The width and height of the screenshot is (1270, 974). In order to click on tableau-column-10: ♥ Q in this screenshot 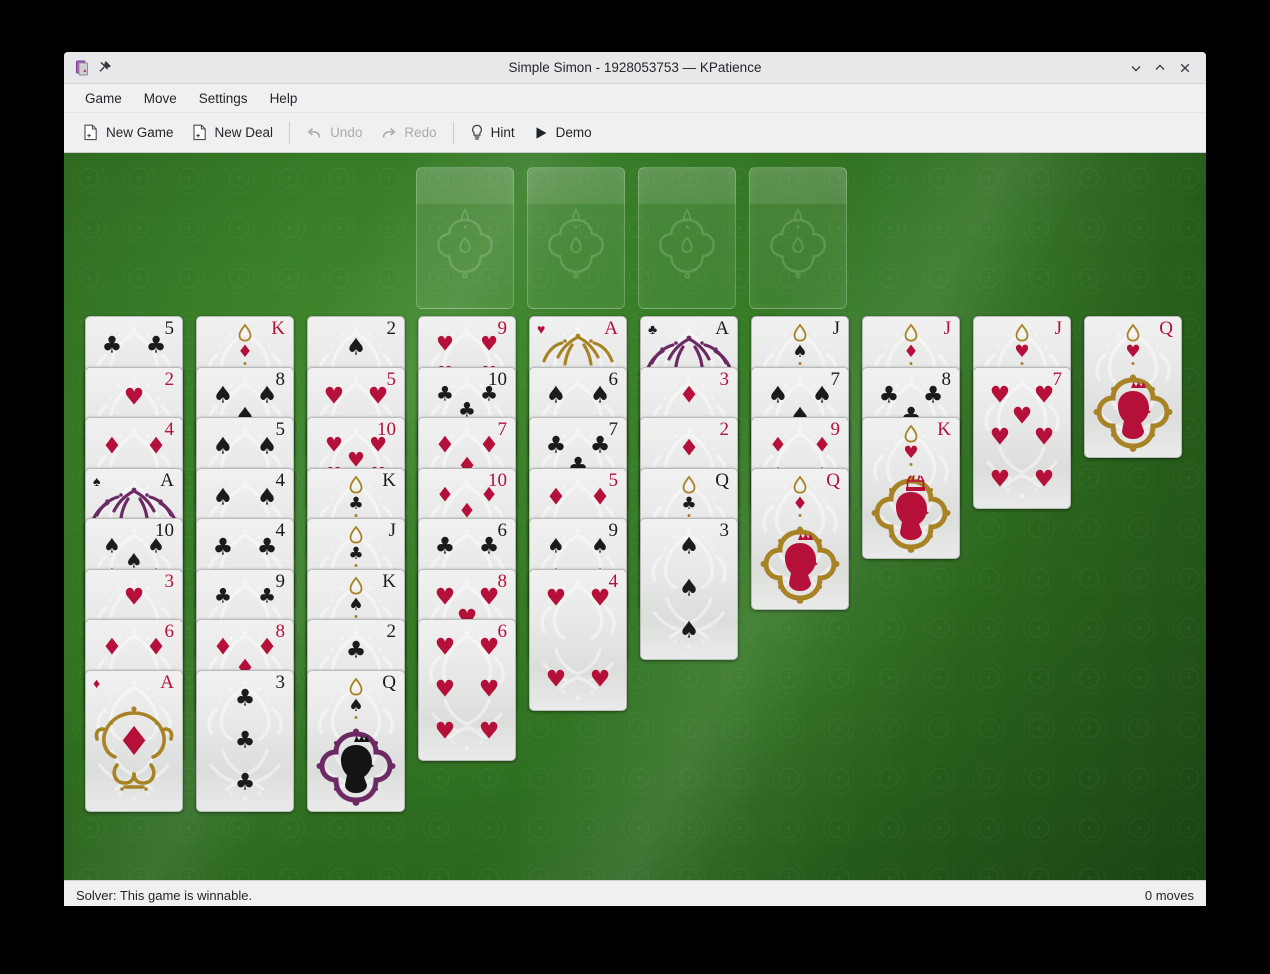, I will do `click(1133, 387)`.